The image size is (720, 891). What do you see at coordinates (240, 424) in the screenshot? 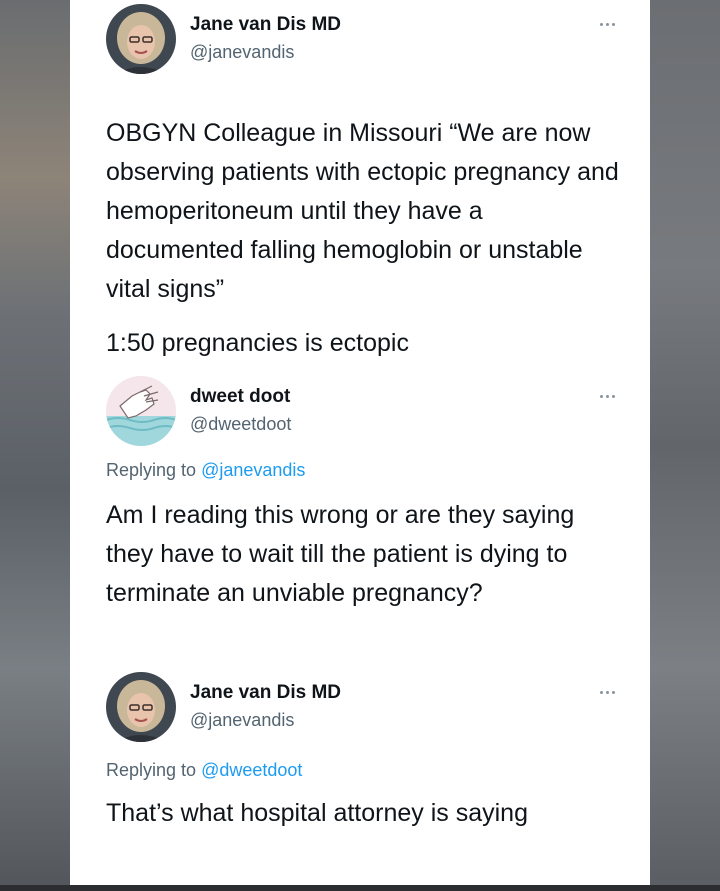
I see `author-handle: @dweetdoot` at bounding box center [240, 424].